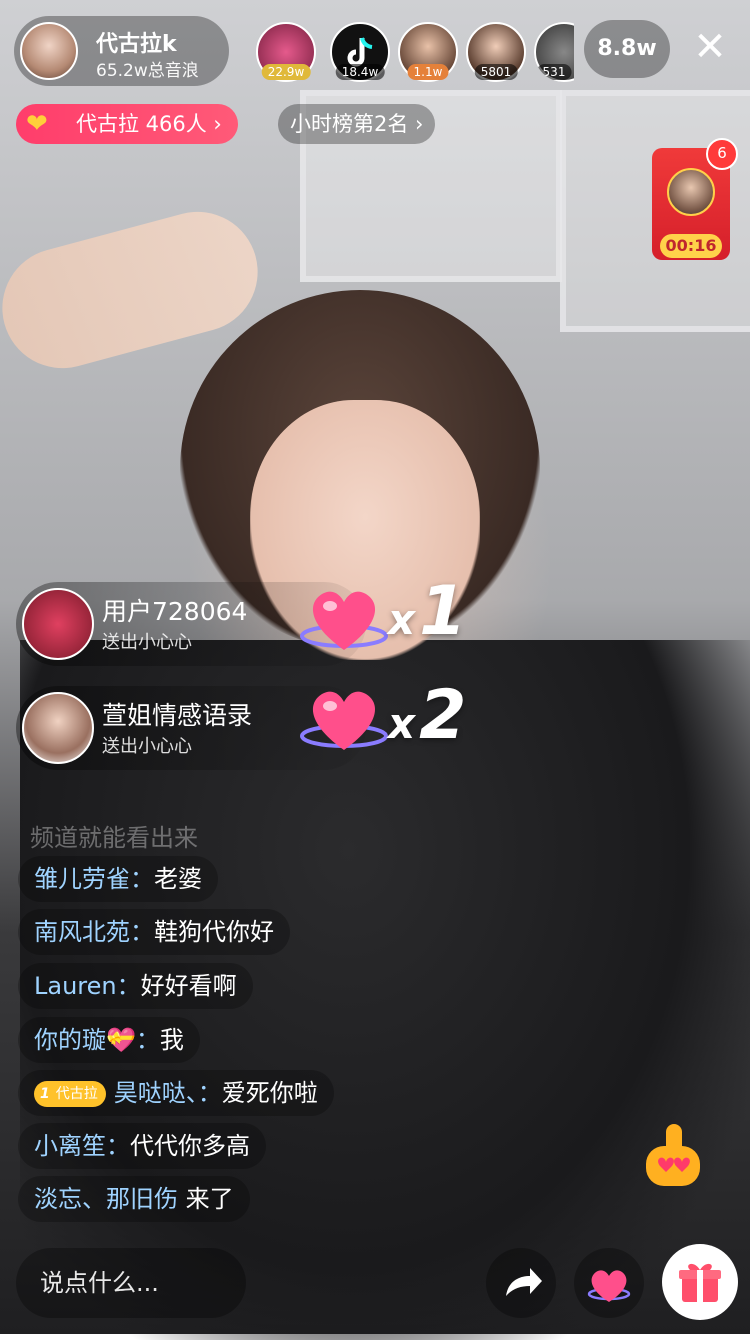 The image size is (750, 1340). Describe the element at coordinates (37, 124) in the screenshot. I see `fan-heart-icon: ❤` at that location.